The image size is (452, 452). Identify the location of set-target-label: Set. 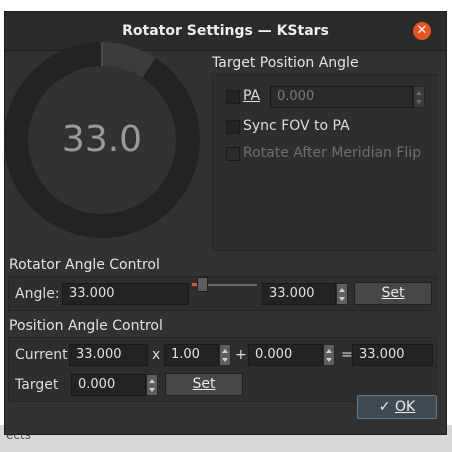
(204, 384).